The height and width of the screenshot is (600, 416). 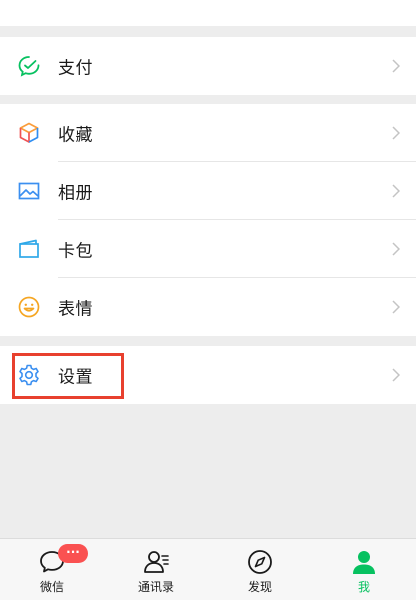 I want to click on tab-chats-label: 微信, so click(x=51, y=587).